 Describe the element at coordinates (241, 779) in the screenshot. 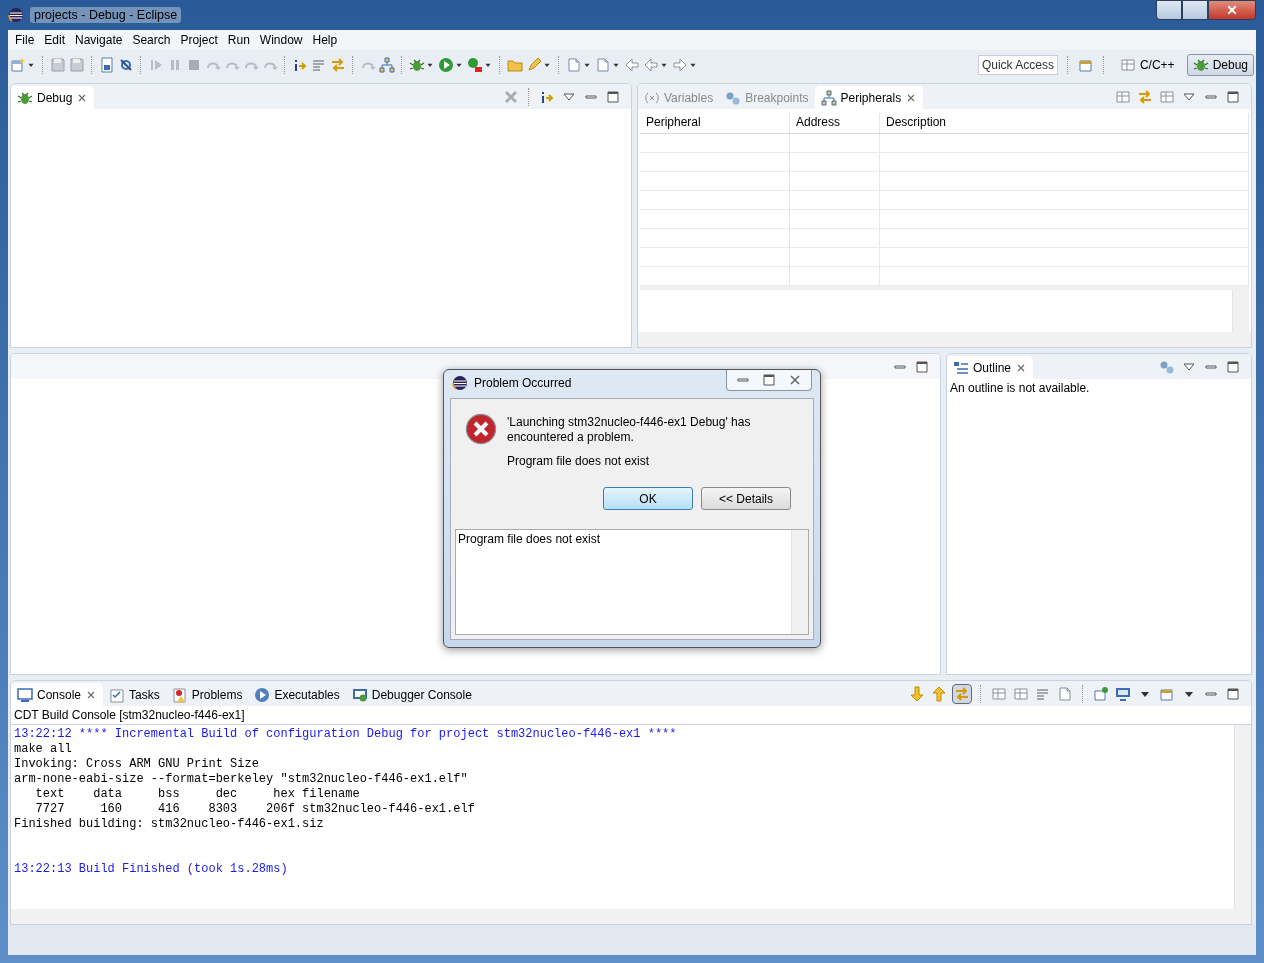

I see `console-line: arm-none-eabi-size --format=berkeley "stm32nucleo-f446-ex1.elf"` at that location.